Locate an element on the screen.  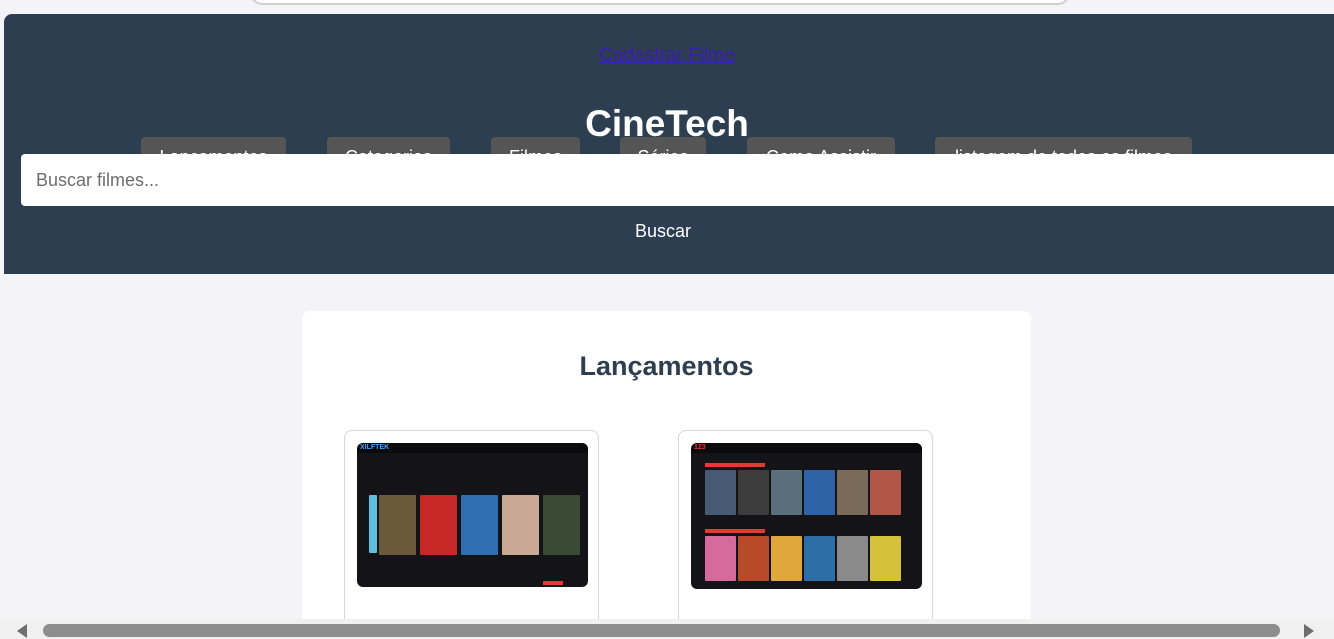
thumbnail-logo: XILFTEK is located at coordinates (375, 447).